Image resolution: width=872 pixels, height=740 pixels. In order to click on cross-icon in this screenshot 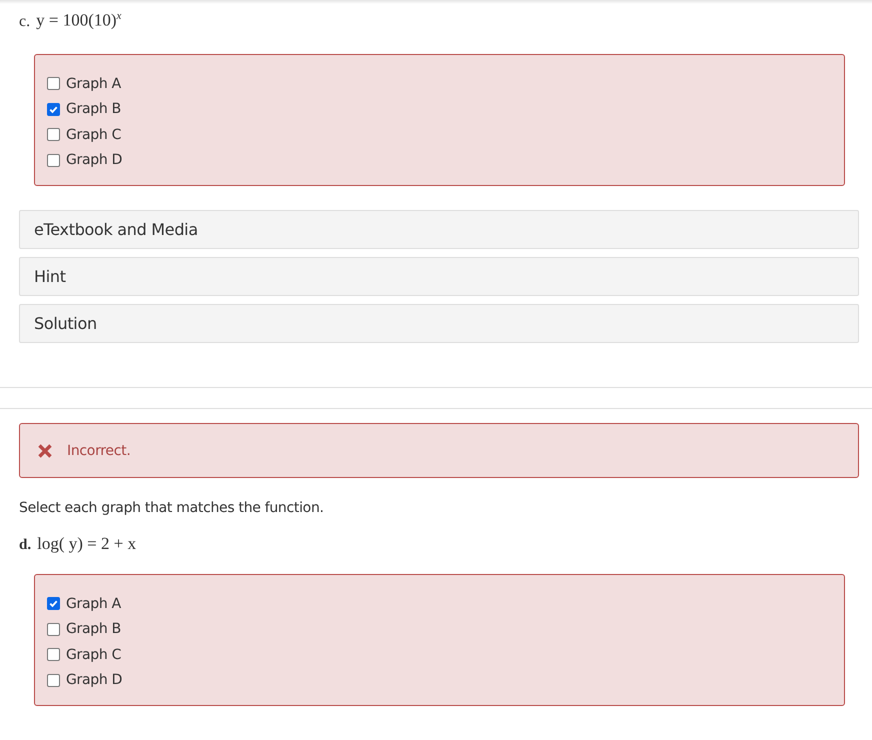, I will do `click(45, 450)`.